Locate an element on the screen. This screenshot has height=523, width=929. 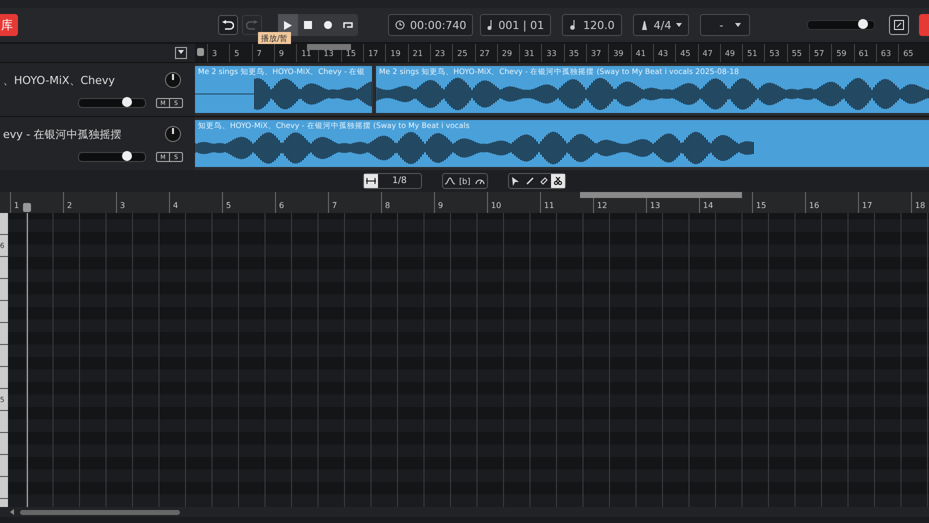
bar-number: 9 is located at coordinates (285, 53).